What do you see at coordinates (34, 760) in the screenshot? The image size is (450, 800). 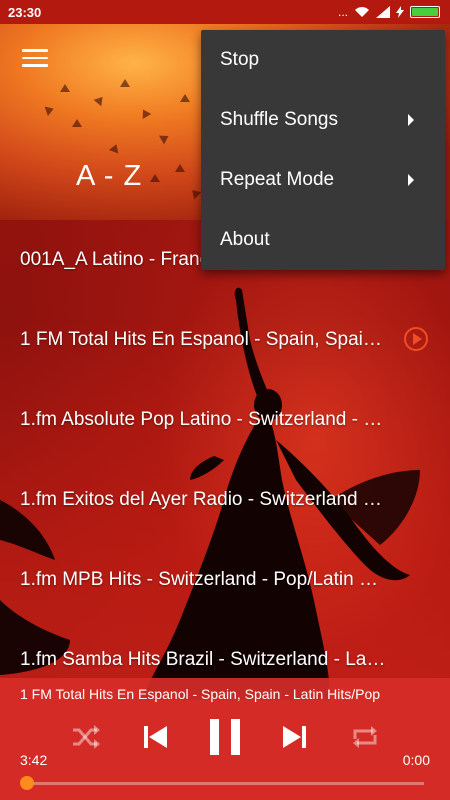 I see `elapsed-time: 3:42` at bounding box center [34, 760].